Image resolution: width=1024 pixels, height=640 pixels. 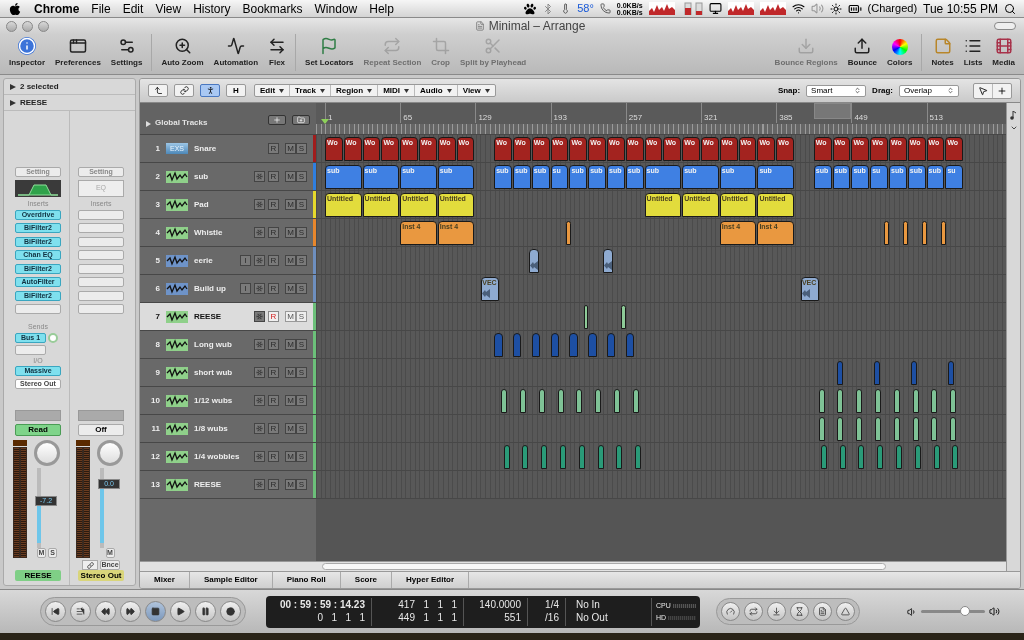 What do you see at coordinates (605, 8) in the screenshot?
I see `phone-icon` at bounding box center [605, 8].